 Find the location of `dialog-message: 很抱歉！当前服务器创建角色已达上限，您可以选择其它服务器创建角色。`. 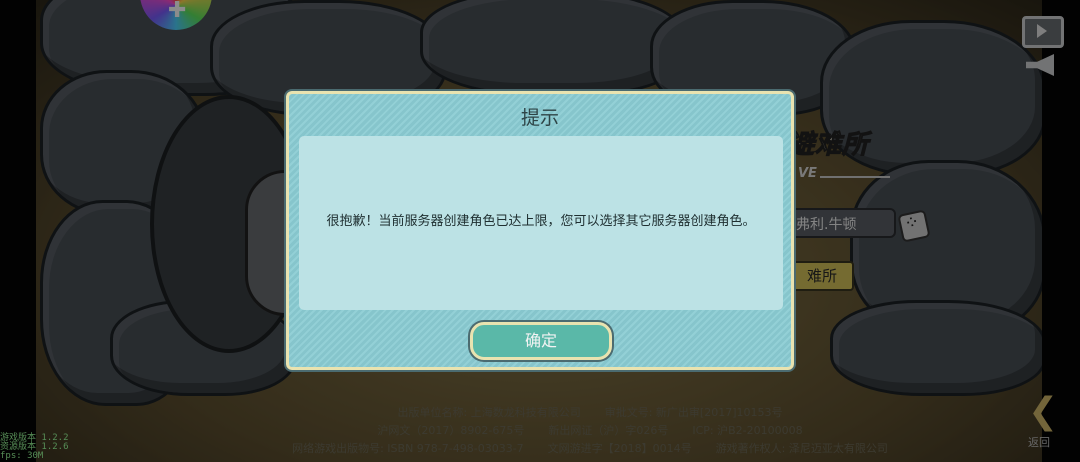

dialog-message: 很抱歉！当前服务器创建角色已达上限，您可以选择其它服务器创建角色。 is located at coordinates (541, 221).